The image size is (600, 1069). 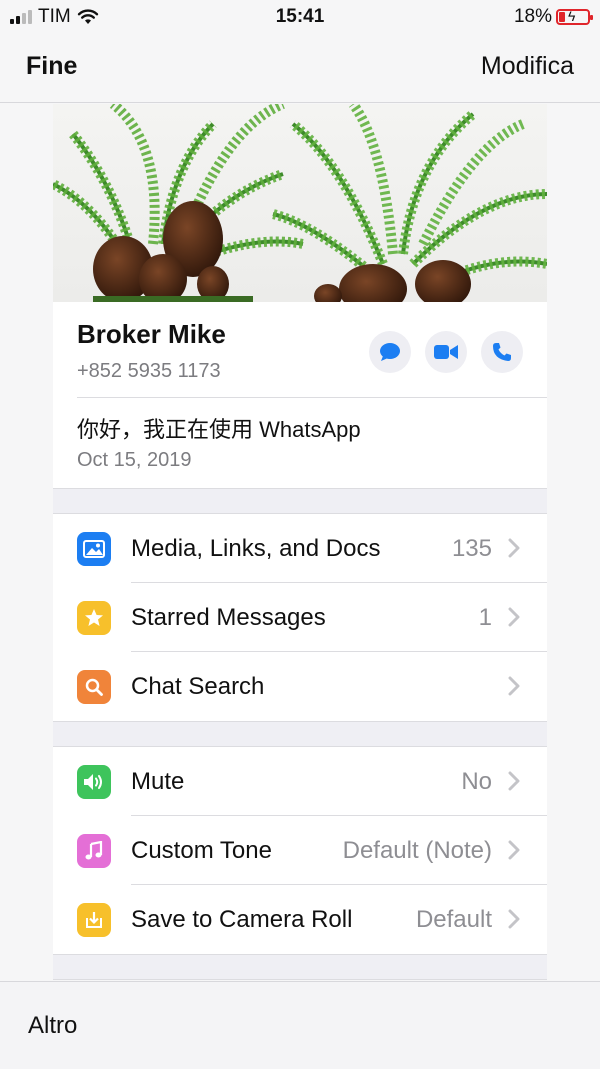 I want to click on status-time: 15:41, so click(x=300, y=16).